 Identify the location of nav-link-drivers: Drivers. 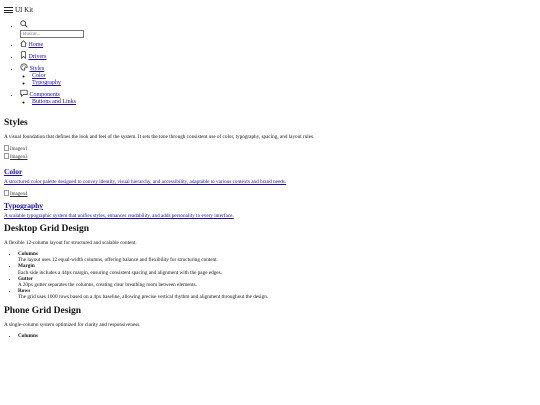
(38, 57).